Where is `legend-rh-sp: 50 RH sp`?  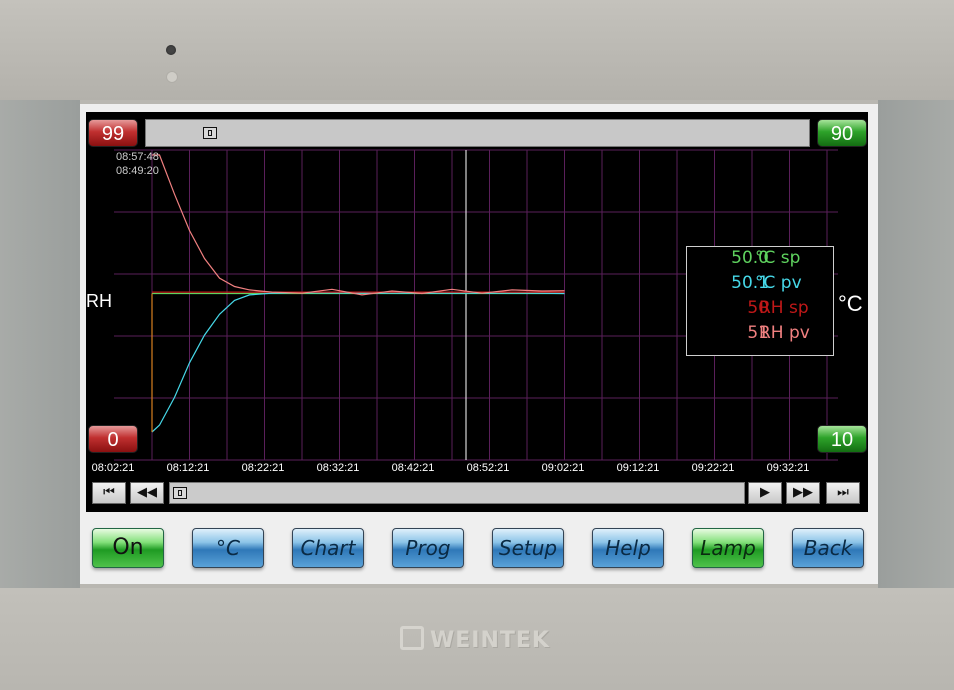
legend-rh-sp: 50 RH sp is located at coordinates (760, 310).